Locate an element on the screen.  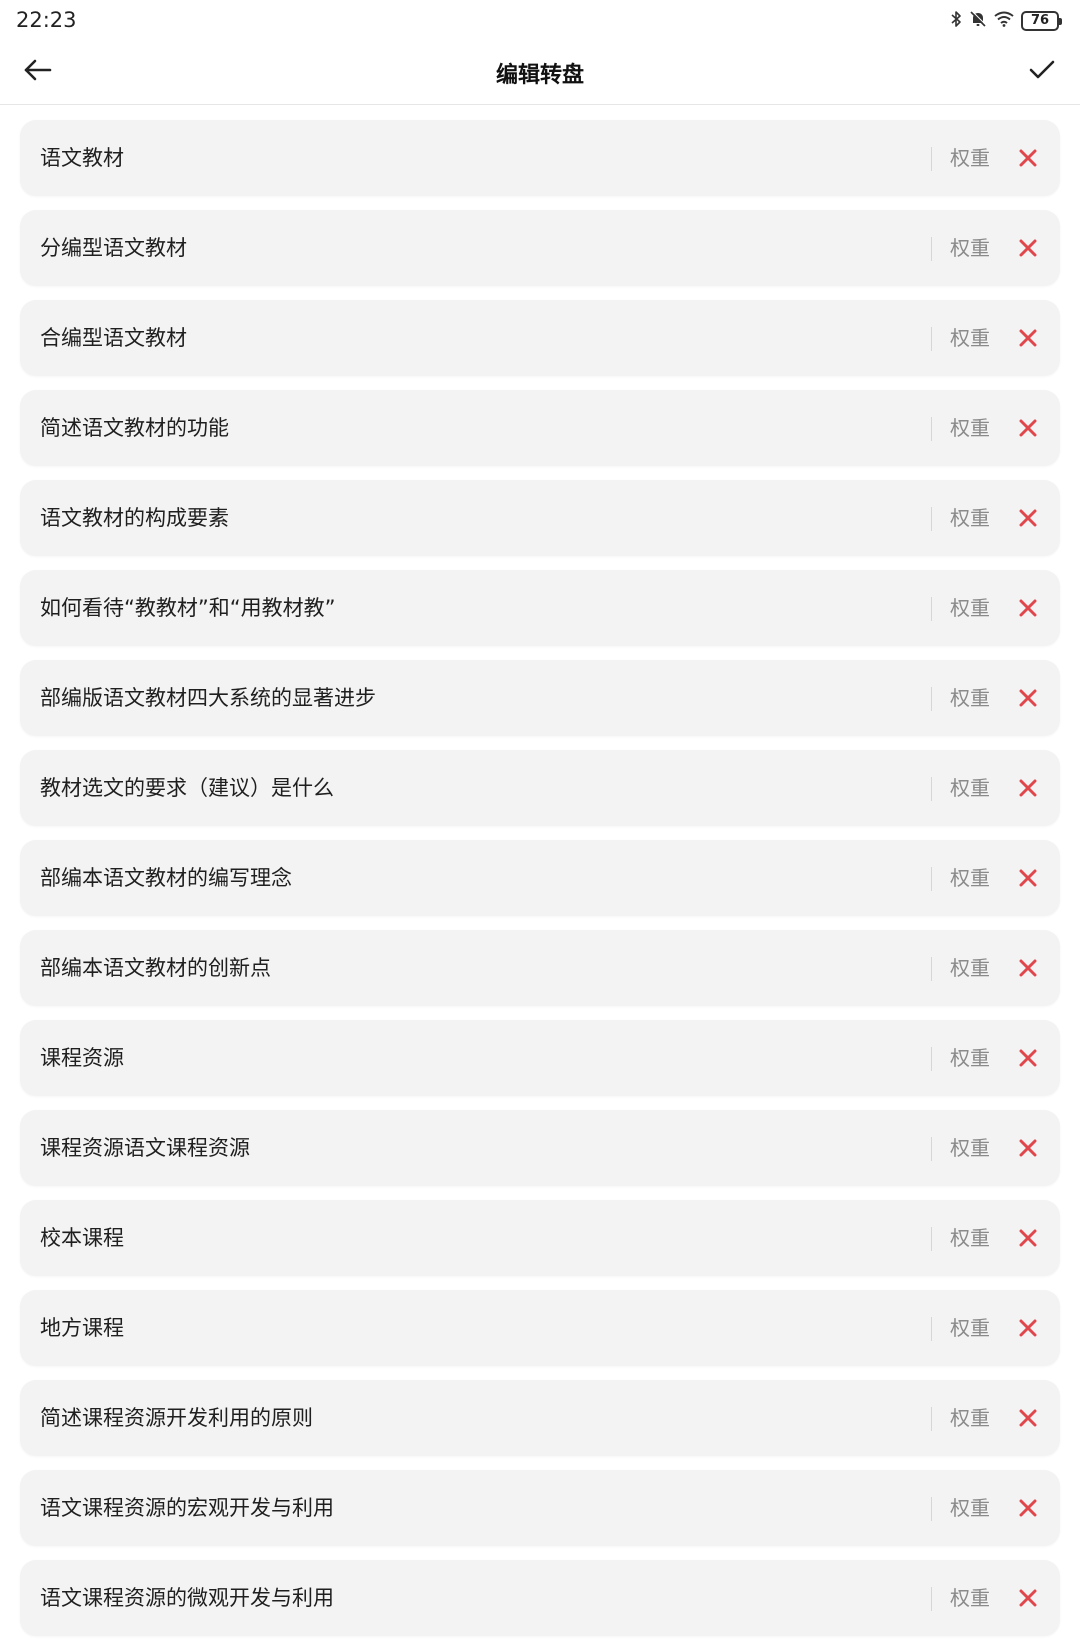
item-label: 分编型语文教材 is located at coordinates (113, 248).